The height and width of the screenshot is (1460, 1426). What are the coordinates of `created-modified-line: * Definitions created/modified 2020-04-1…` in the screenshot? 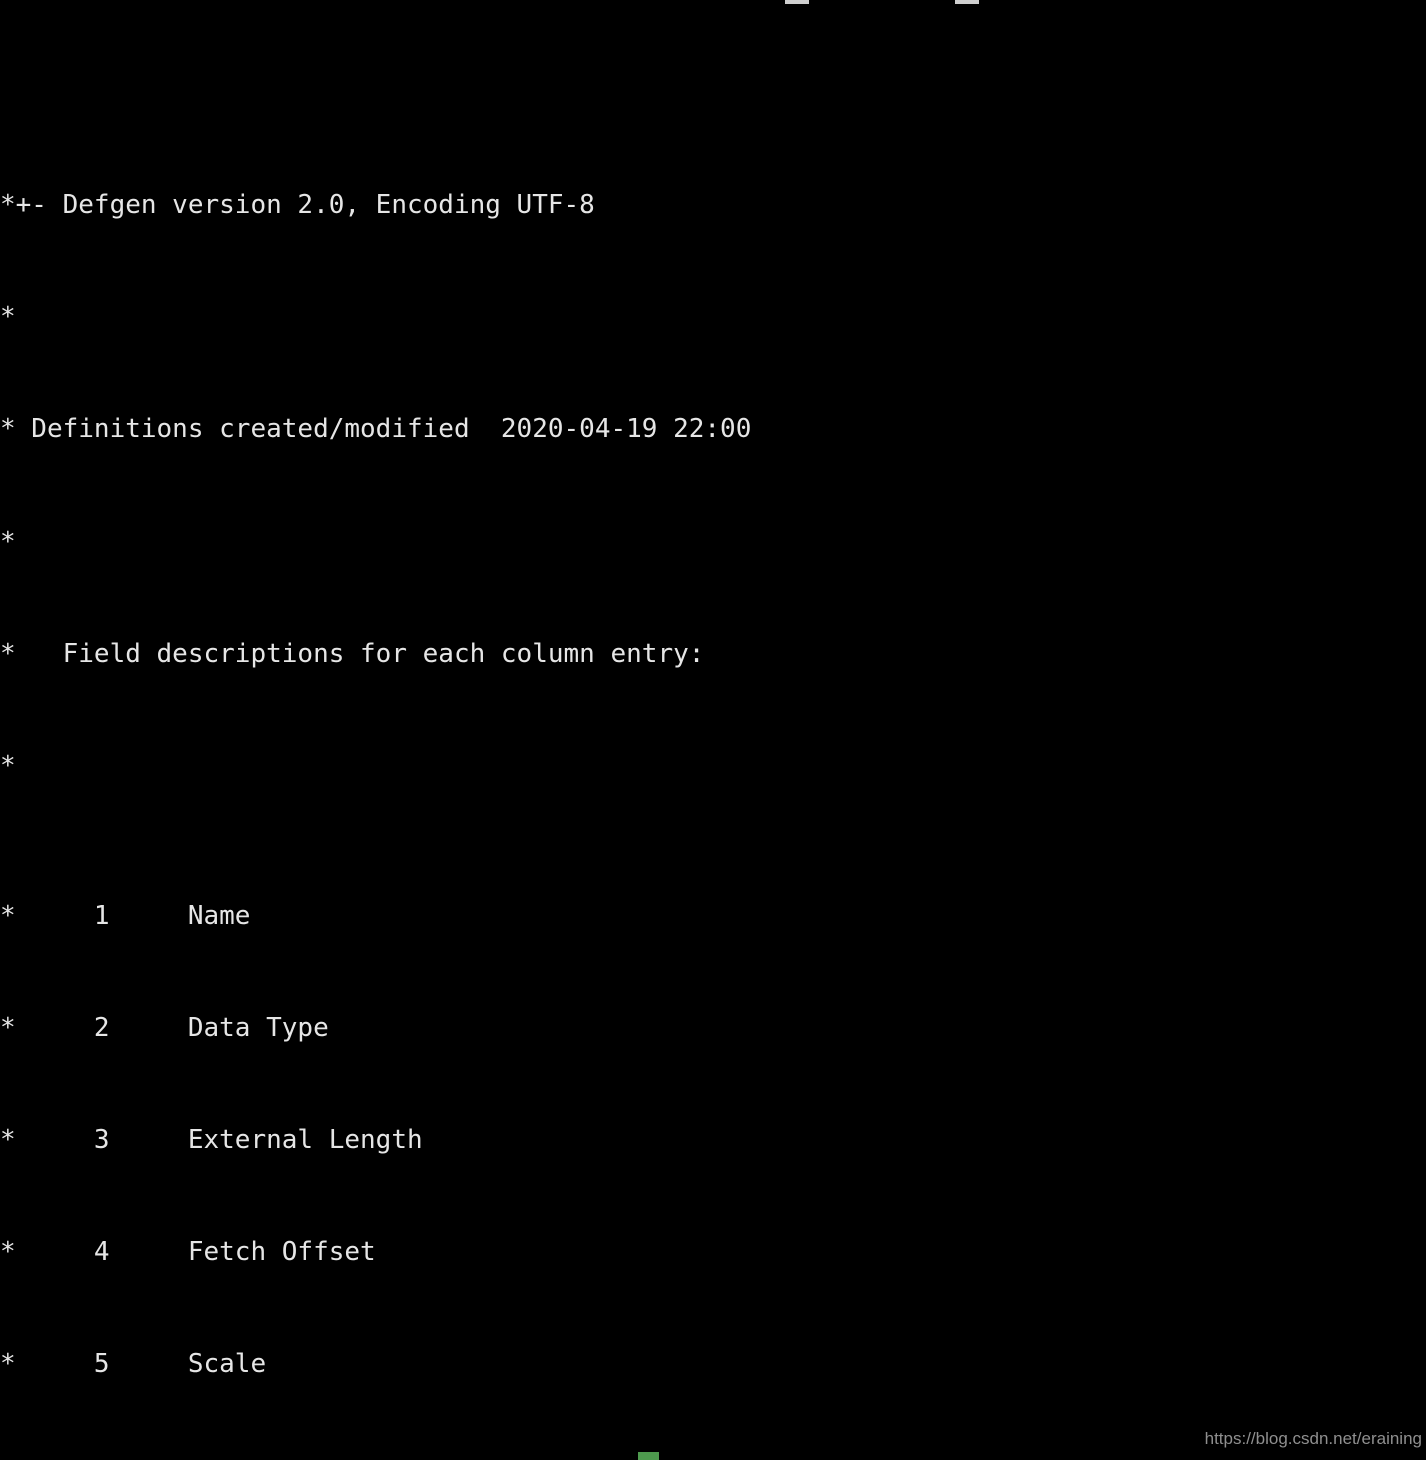 It's located at (376, 429).